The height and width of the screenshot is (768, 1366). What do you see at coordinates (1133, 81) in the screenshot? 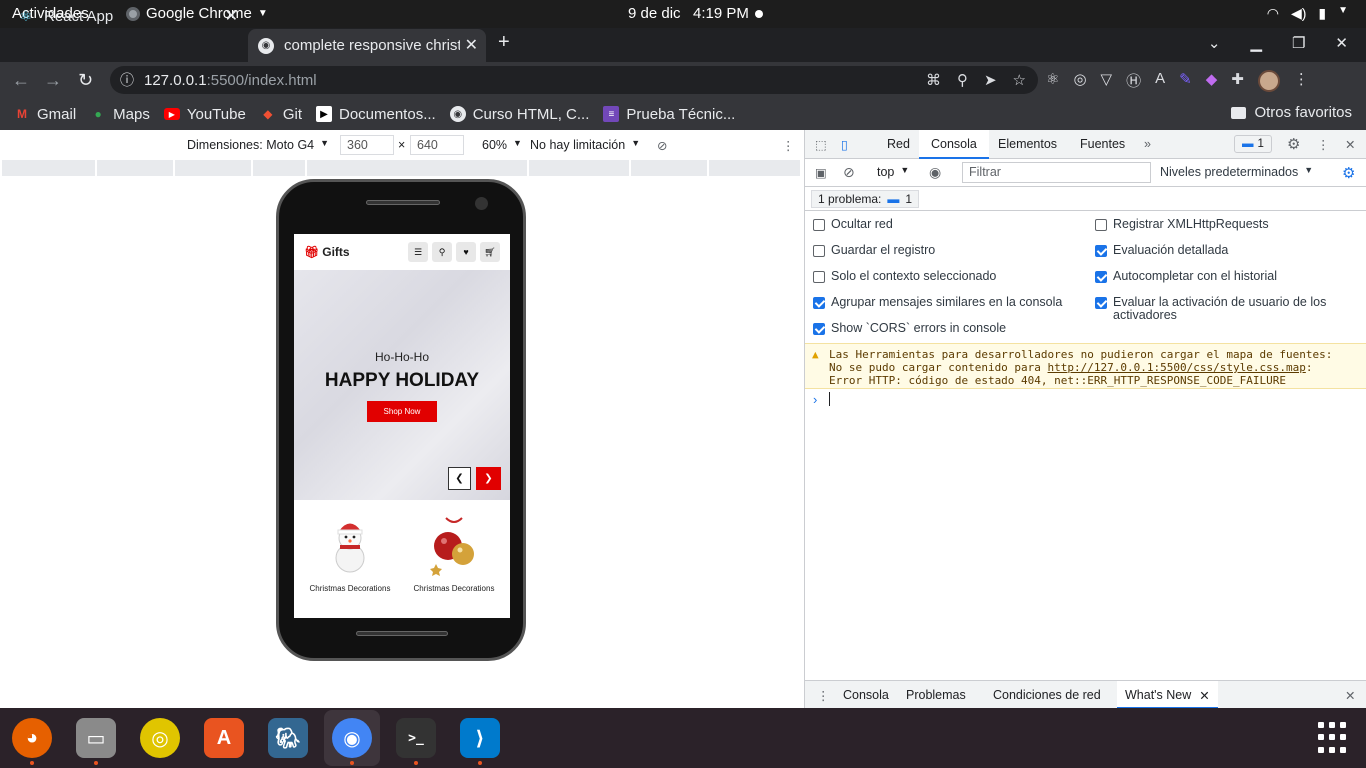
I see `extension-h-icon: Ⓗ` at bounding box center [1133, 81].